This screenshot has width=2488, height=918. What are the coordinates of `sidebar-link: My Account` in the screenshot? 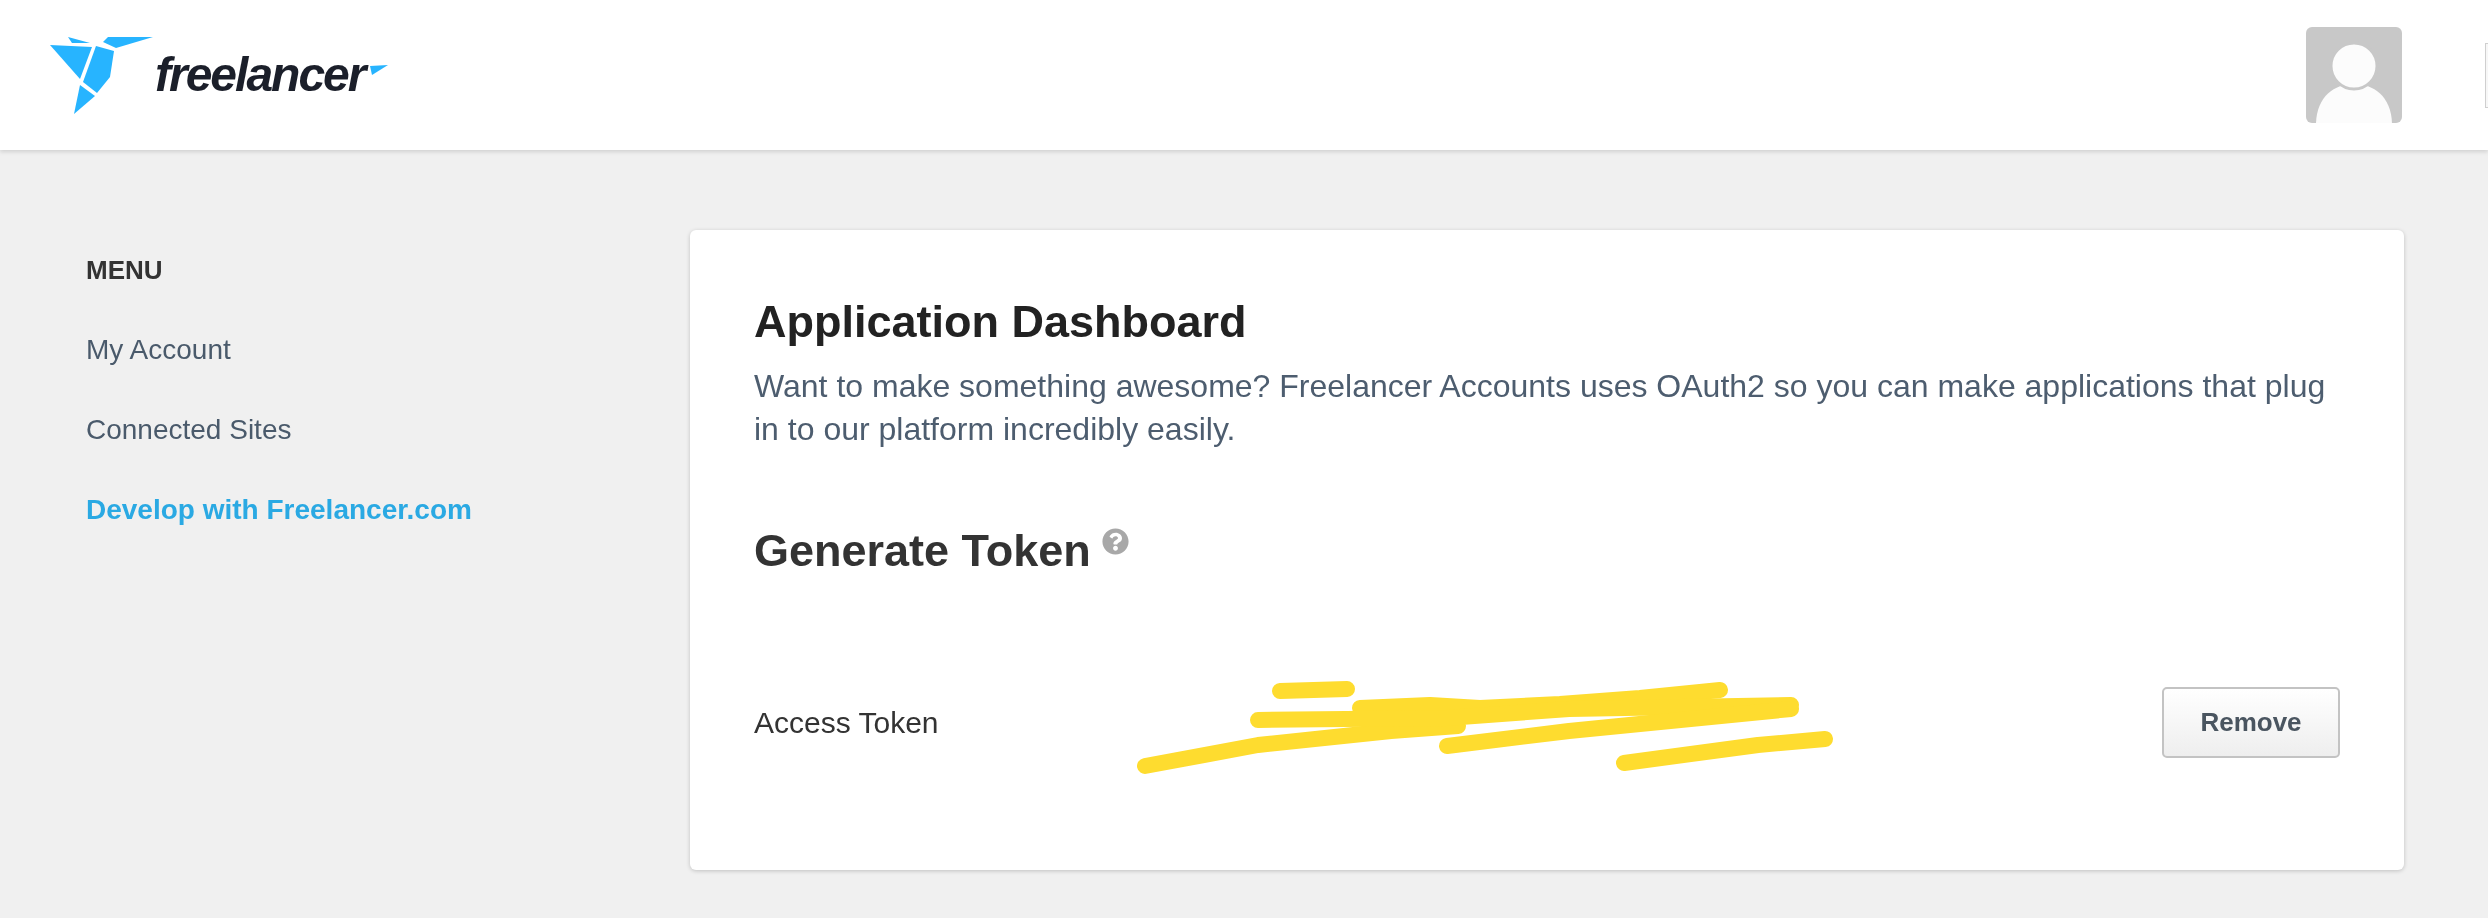 It's located at (158, 350).